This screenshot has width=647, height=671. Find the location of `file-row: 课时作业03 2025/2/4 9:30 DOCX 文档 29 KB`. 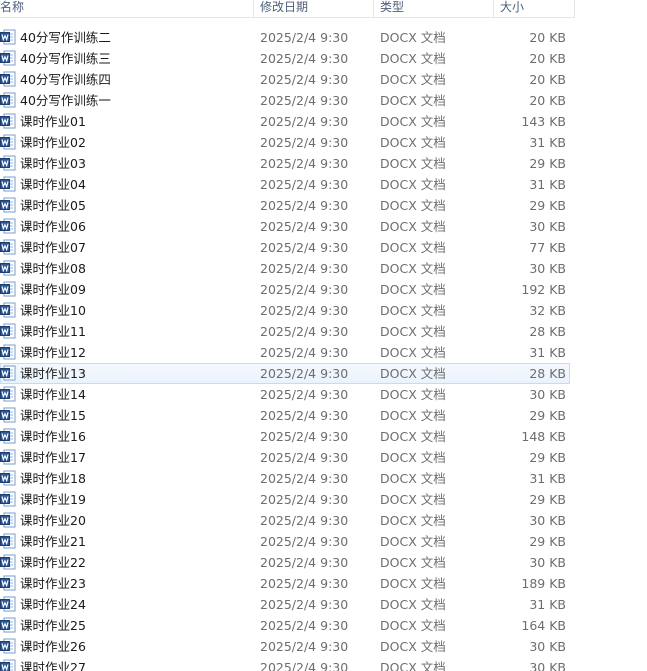

file-row: 课时作业03 2025/2/4 9:30 DOCX 文档 29 KB is located at coordinates (287, 163).